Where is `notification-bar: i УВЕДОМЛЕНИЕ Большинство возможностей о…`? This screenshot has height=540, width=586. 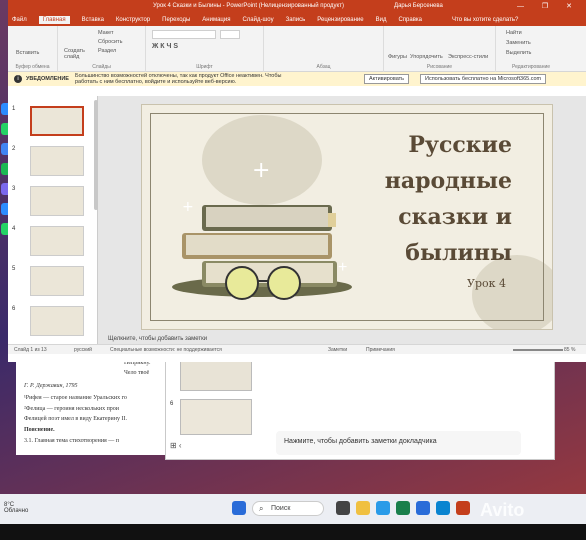
notification-bar: i УВЕДОМЛЕНИЕ Большинство возможностей о… is located at coordinates (297, 79).